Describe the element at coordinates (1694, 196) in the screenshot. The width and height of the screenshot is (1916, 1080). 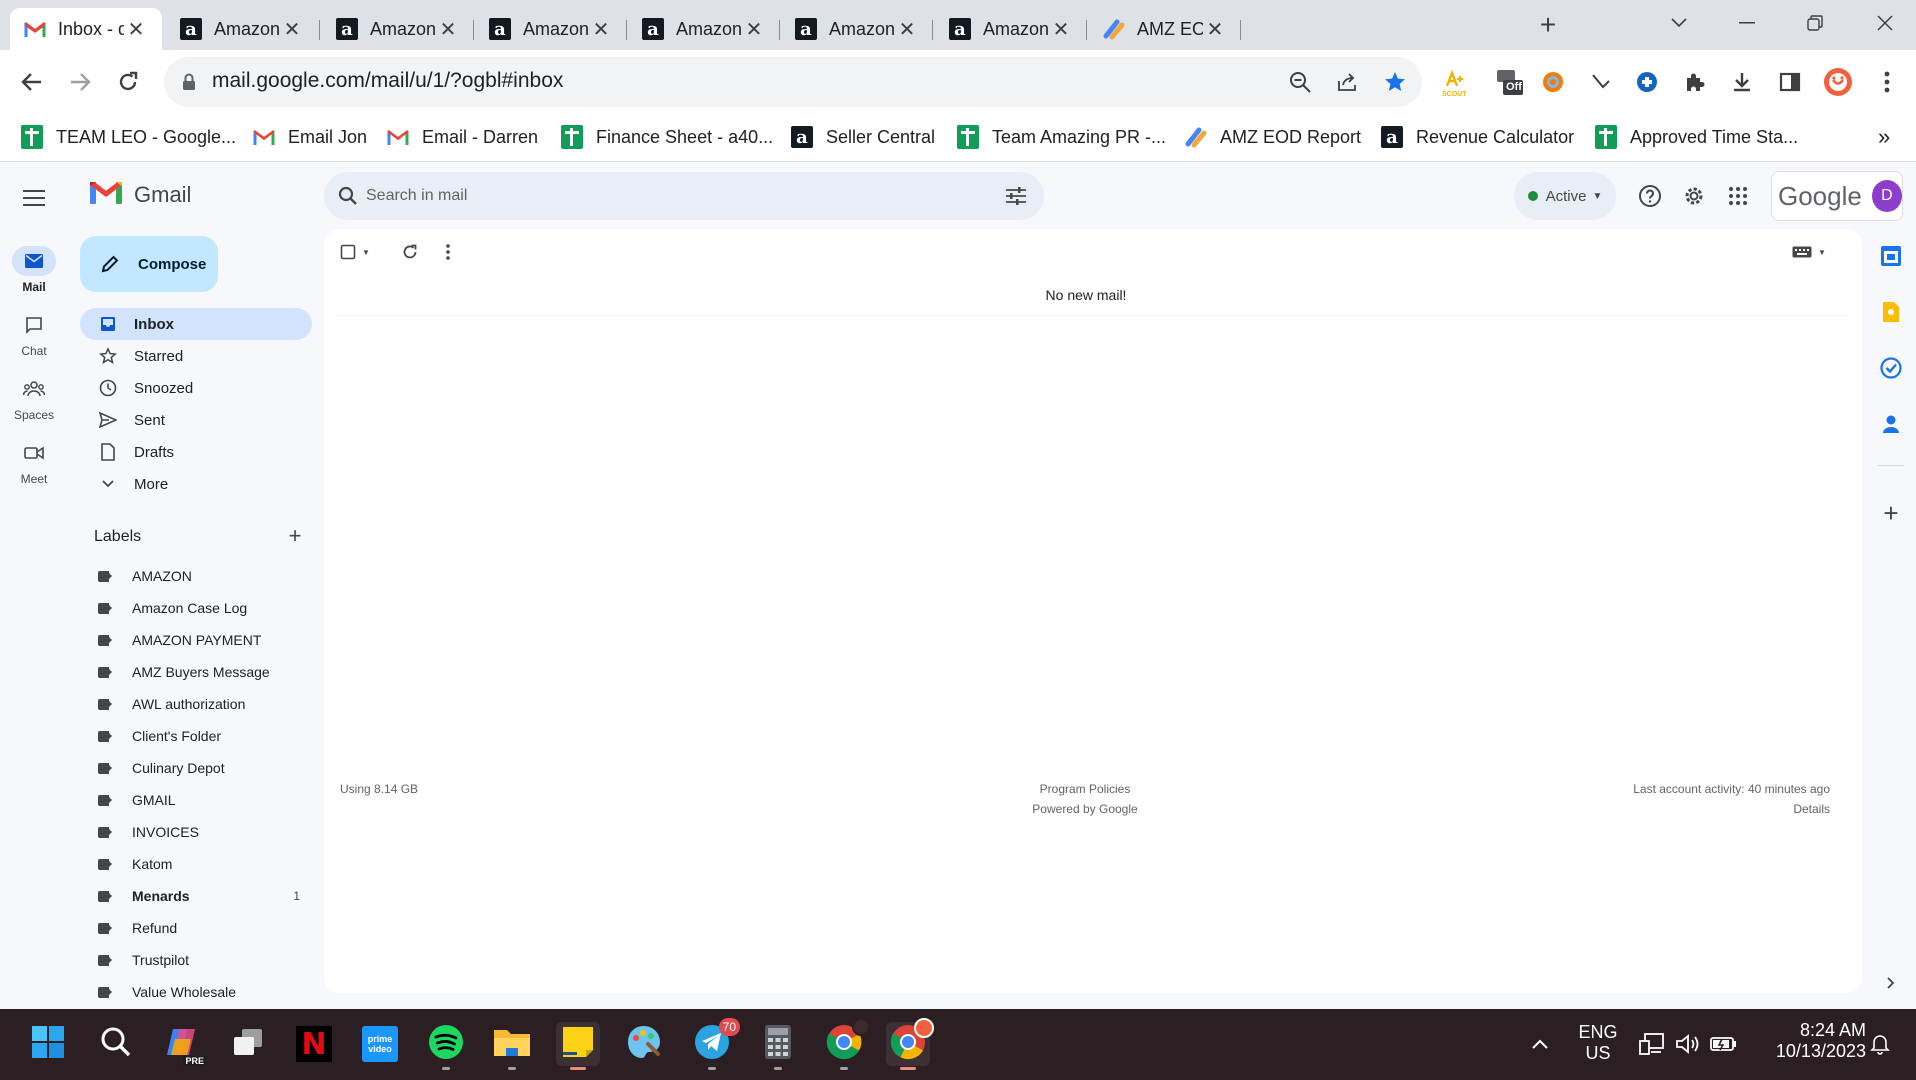
I see `settings-gear-icon` at that location.